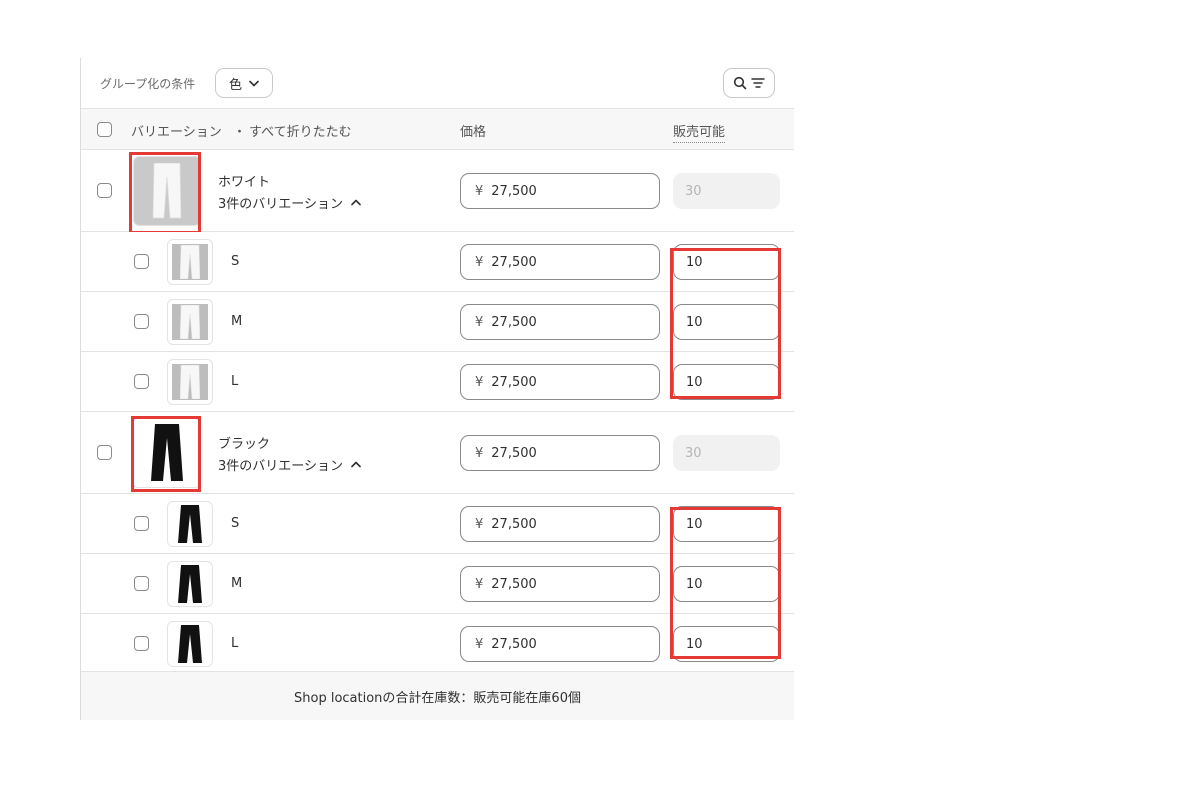 This screenshot has height=800, width=1200. What do you see at coordinates (437, 453) in the screenshot?
I see `variant-group-row: ブラック 3件のバリエーション ¥27,500 30` at bounding box center [437, 453].